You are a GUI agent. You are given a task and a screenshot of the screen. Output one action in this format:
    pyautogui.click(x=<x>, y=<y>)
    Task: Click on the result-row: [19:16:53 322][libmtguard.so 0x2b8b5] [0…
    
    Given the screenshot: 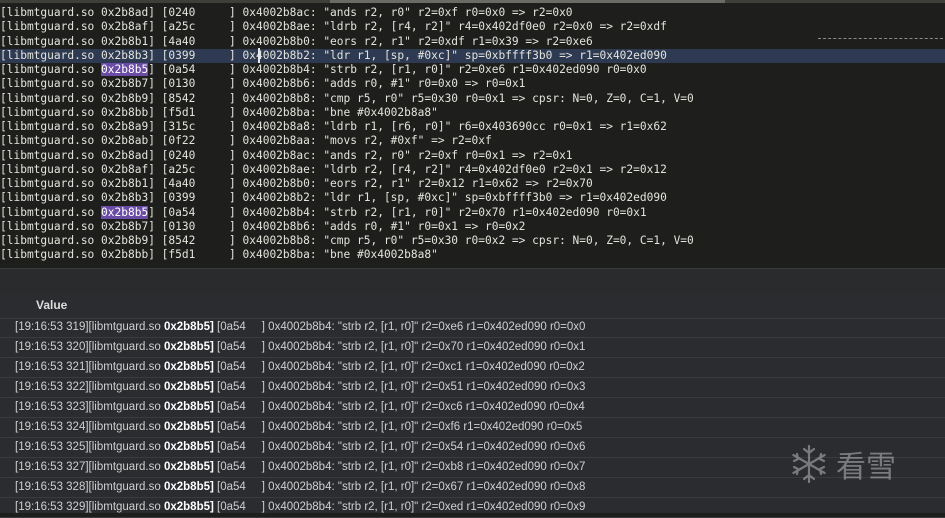 What is the action you would take?
    pyautogui.click(x=472, y=388)
    